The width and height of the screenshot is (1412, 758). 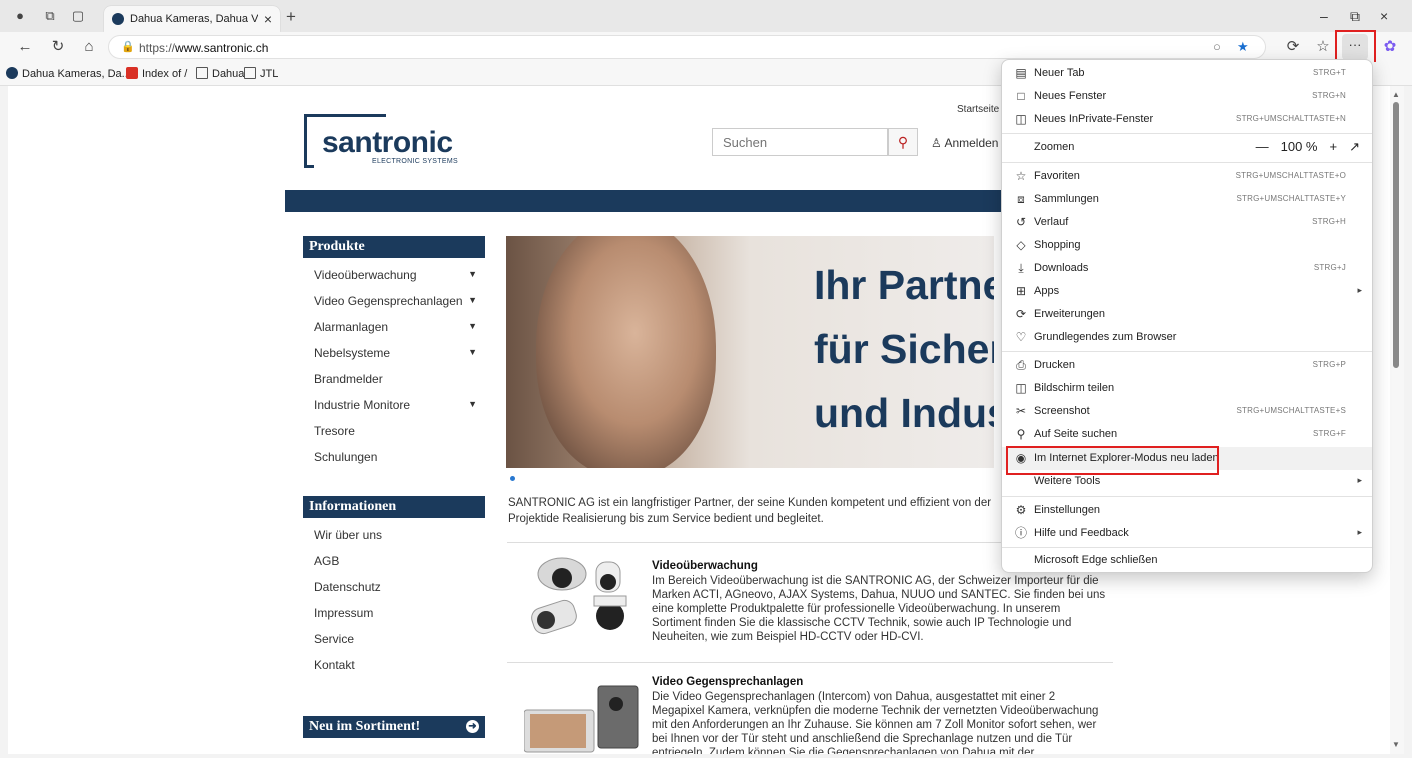 I want to click on inprivate-icon: ◫, so click(x=1021, y=119).